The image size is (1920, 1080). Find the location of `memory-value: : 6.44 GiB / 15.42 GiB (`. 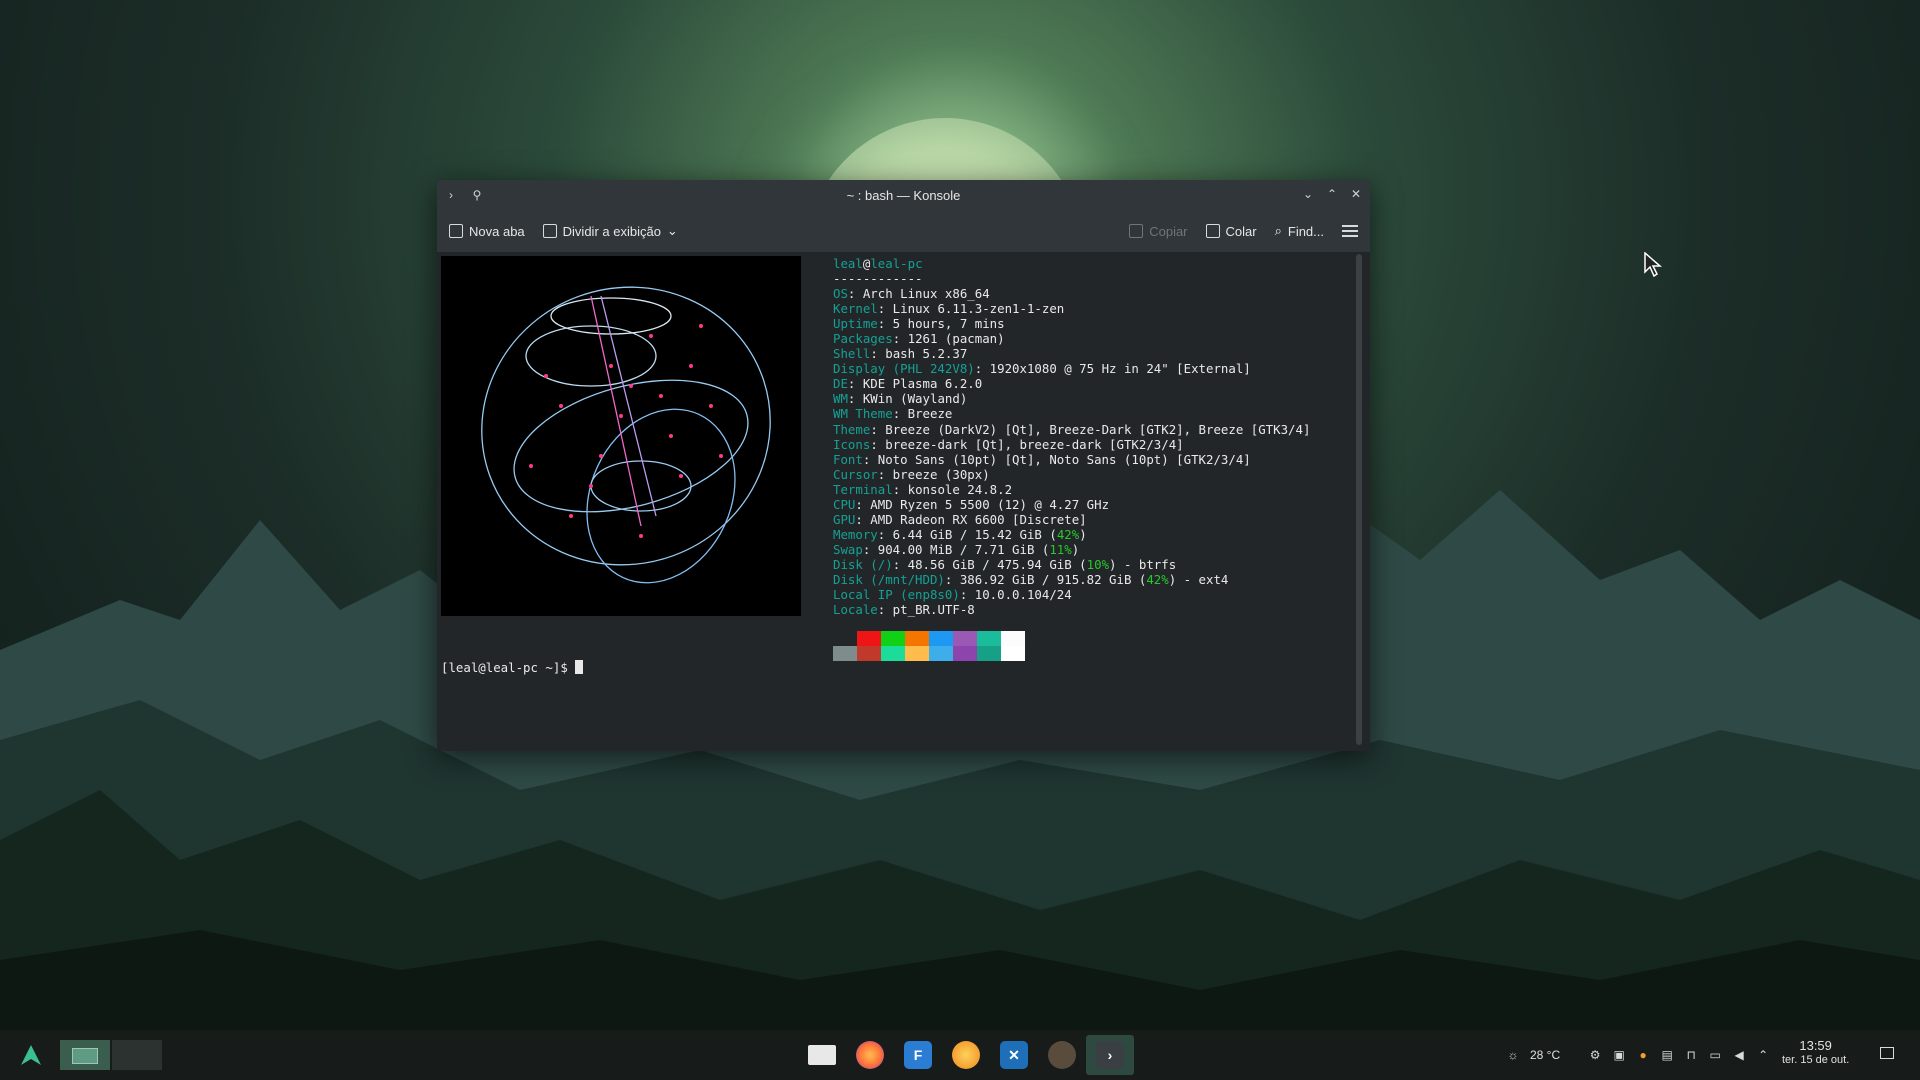

memory-value: : 6.44 GiB / 15.42 GiB ( is located at coordinates (967, 534).